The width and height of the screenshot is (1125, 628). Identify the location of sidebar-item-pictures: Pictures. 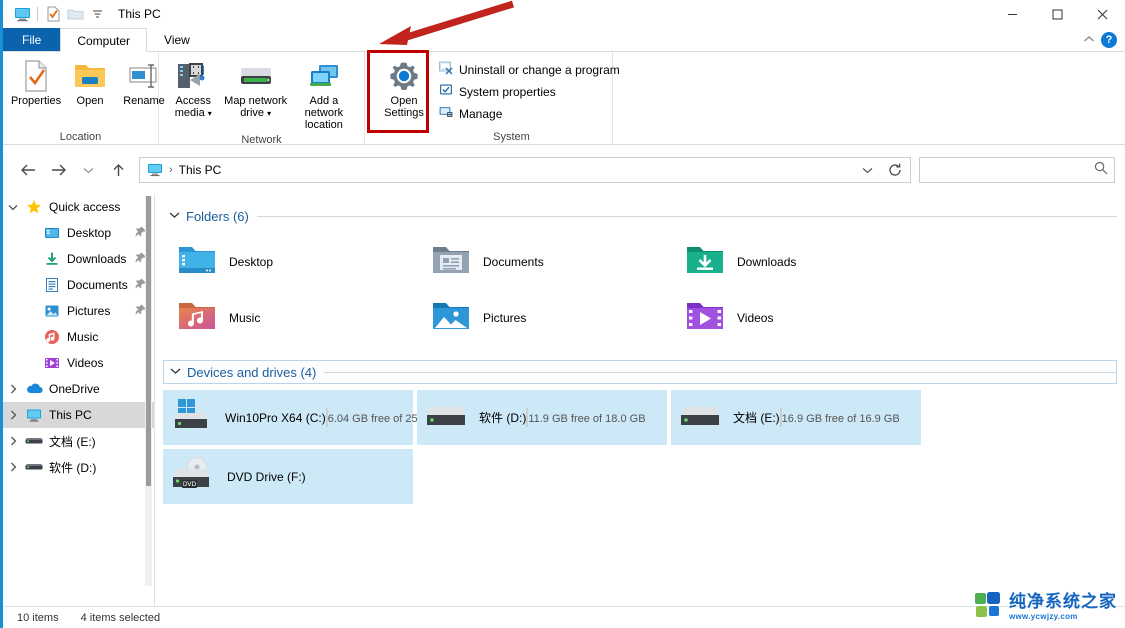
(78, 311).